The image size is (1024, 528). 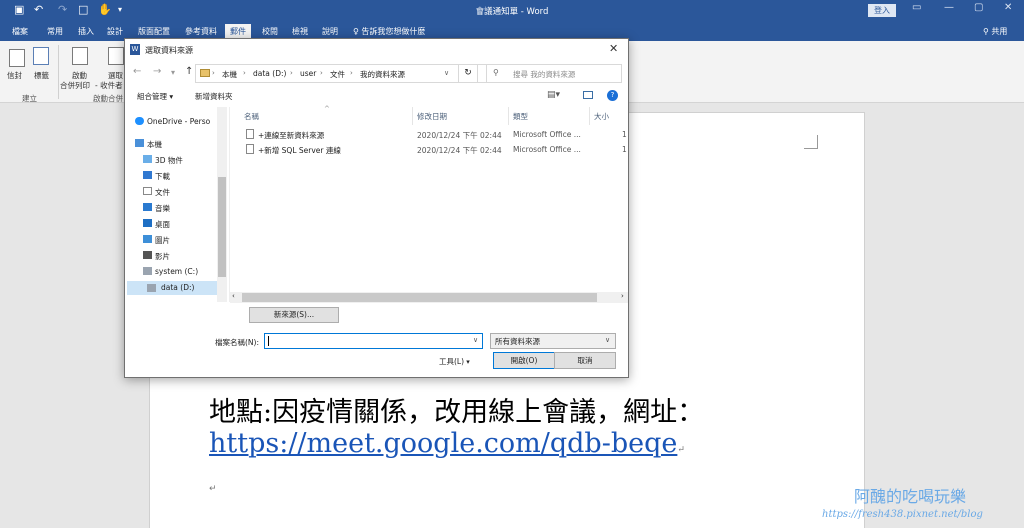 What do you see at coordinates (156, 192) in the screenshot?
I see `tree-documents: 文件` at bounding box center [156, 192].